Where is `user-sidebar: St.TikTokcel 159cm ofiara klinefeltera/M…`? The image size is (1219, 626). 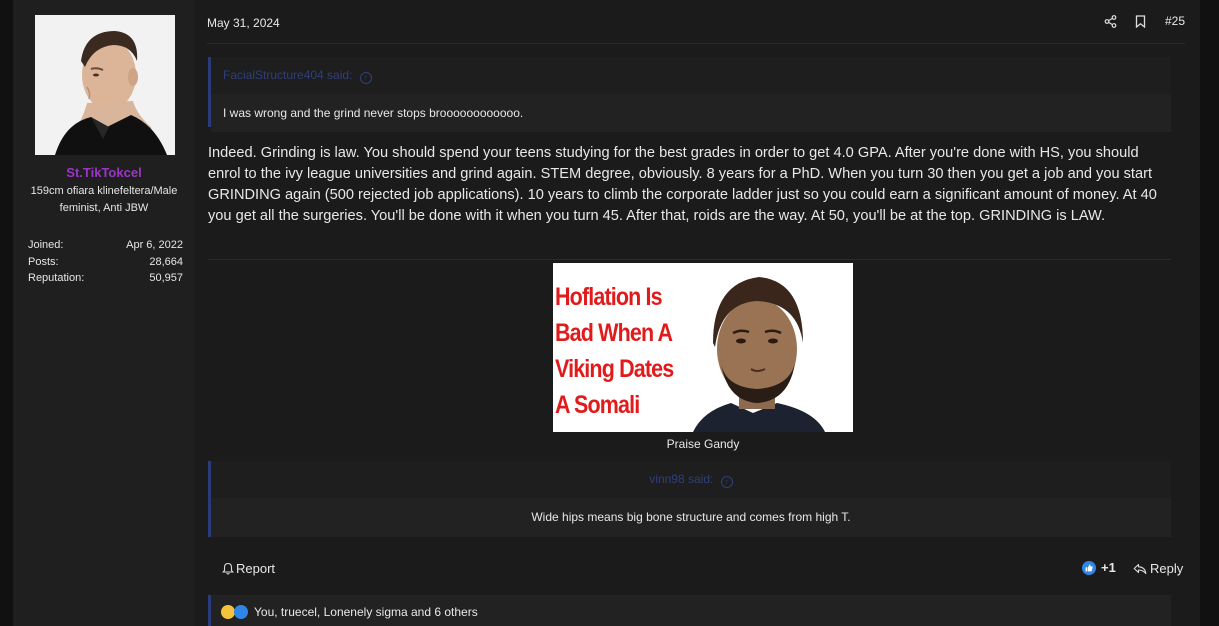 user-sidebar: St.TikTokcel 159cm ofiara klinefeltera/M… is located at coordinates (104, 313).